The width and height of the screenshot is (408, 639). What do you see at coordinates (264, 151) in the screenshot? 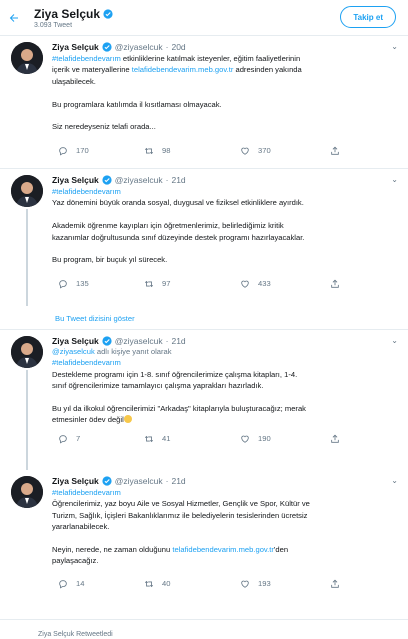
I see `like-count: 370` at bounding box center [264, 151].